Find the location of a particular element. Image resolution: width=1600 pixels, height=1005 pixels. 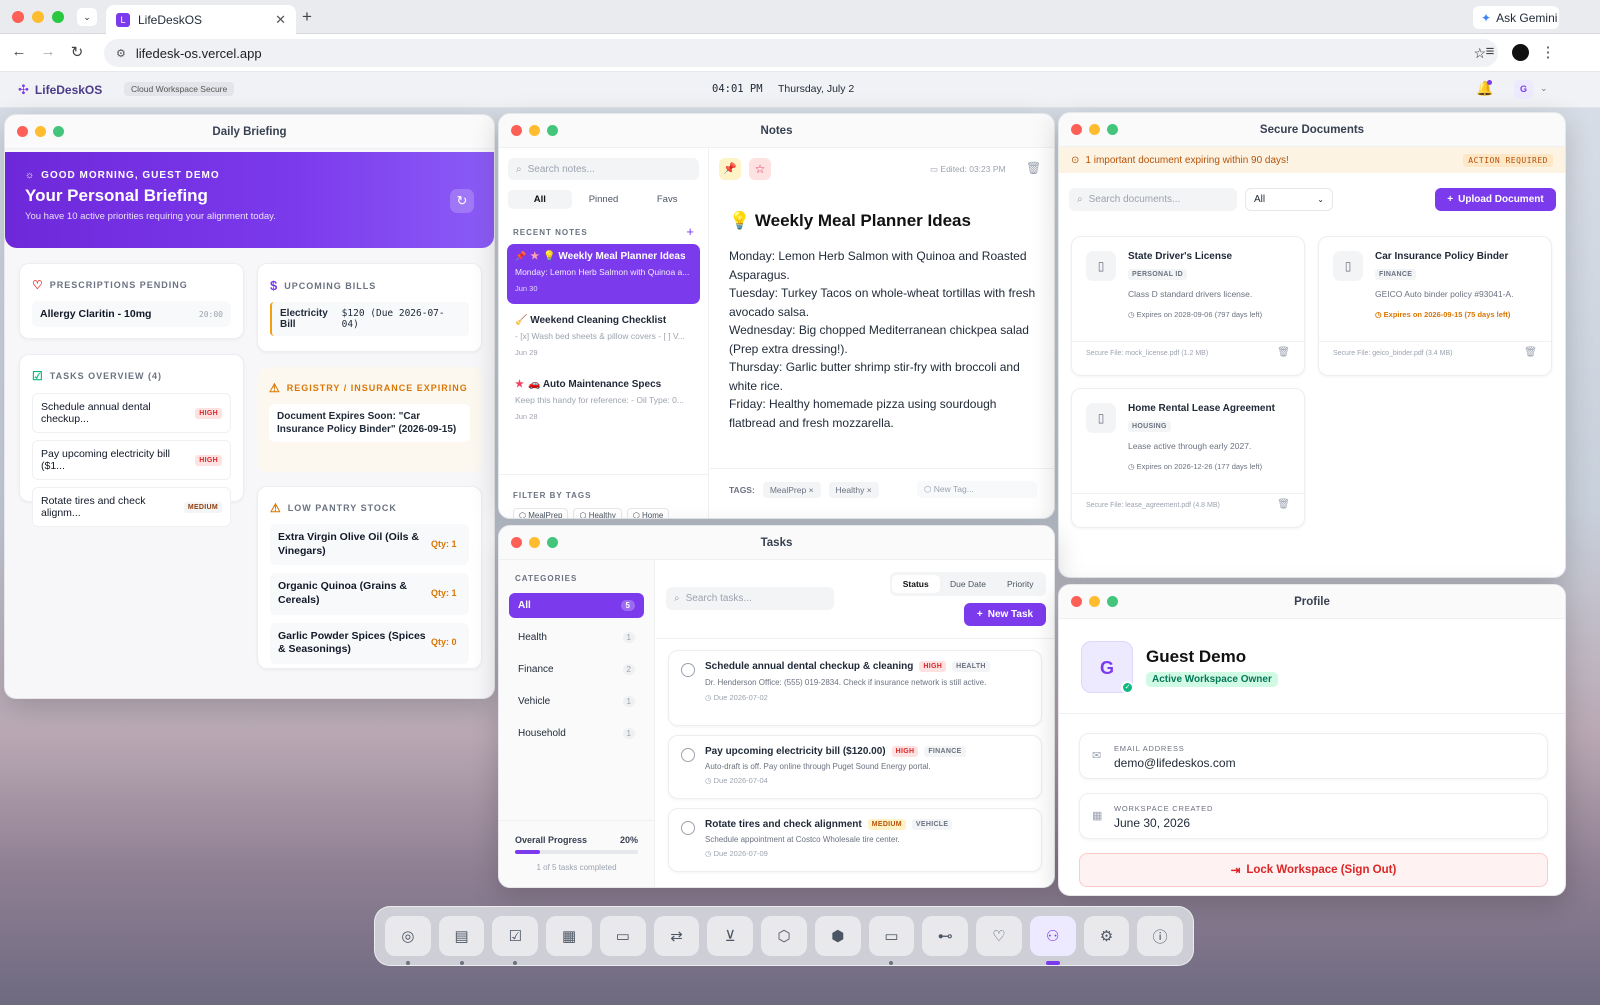

dock-compass-icon: ◎ is located at coordinates (408, 940).